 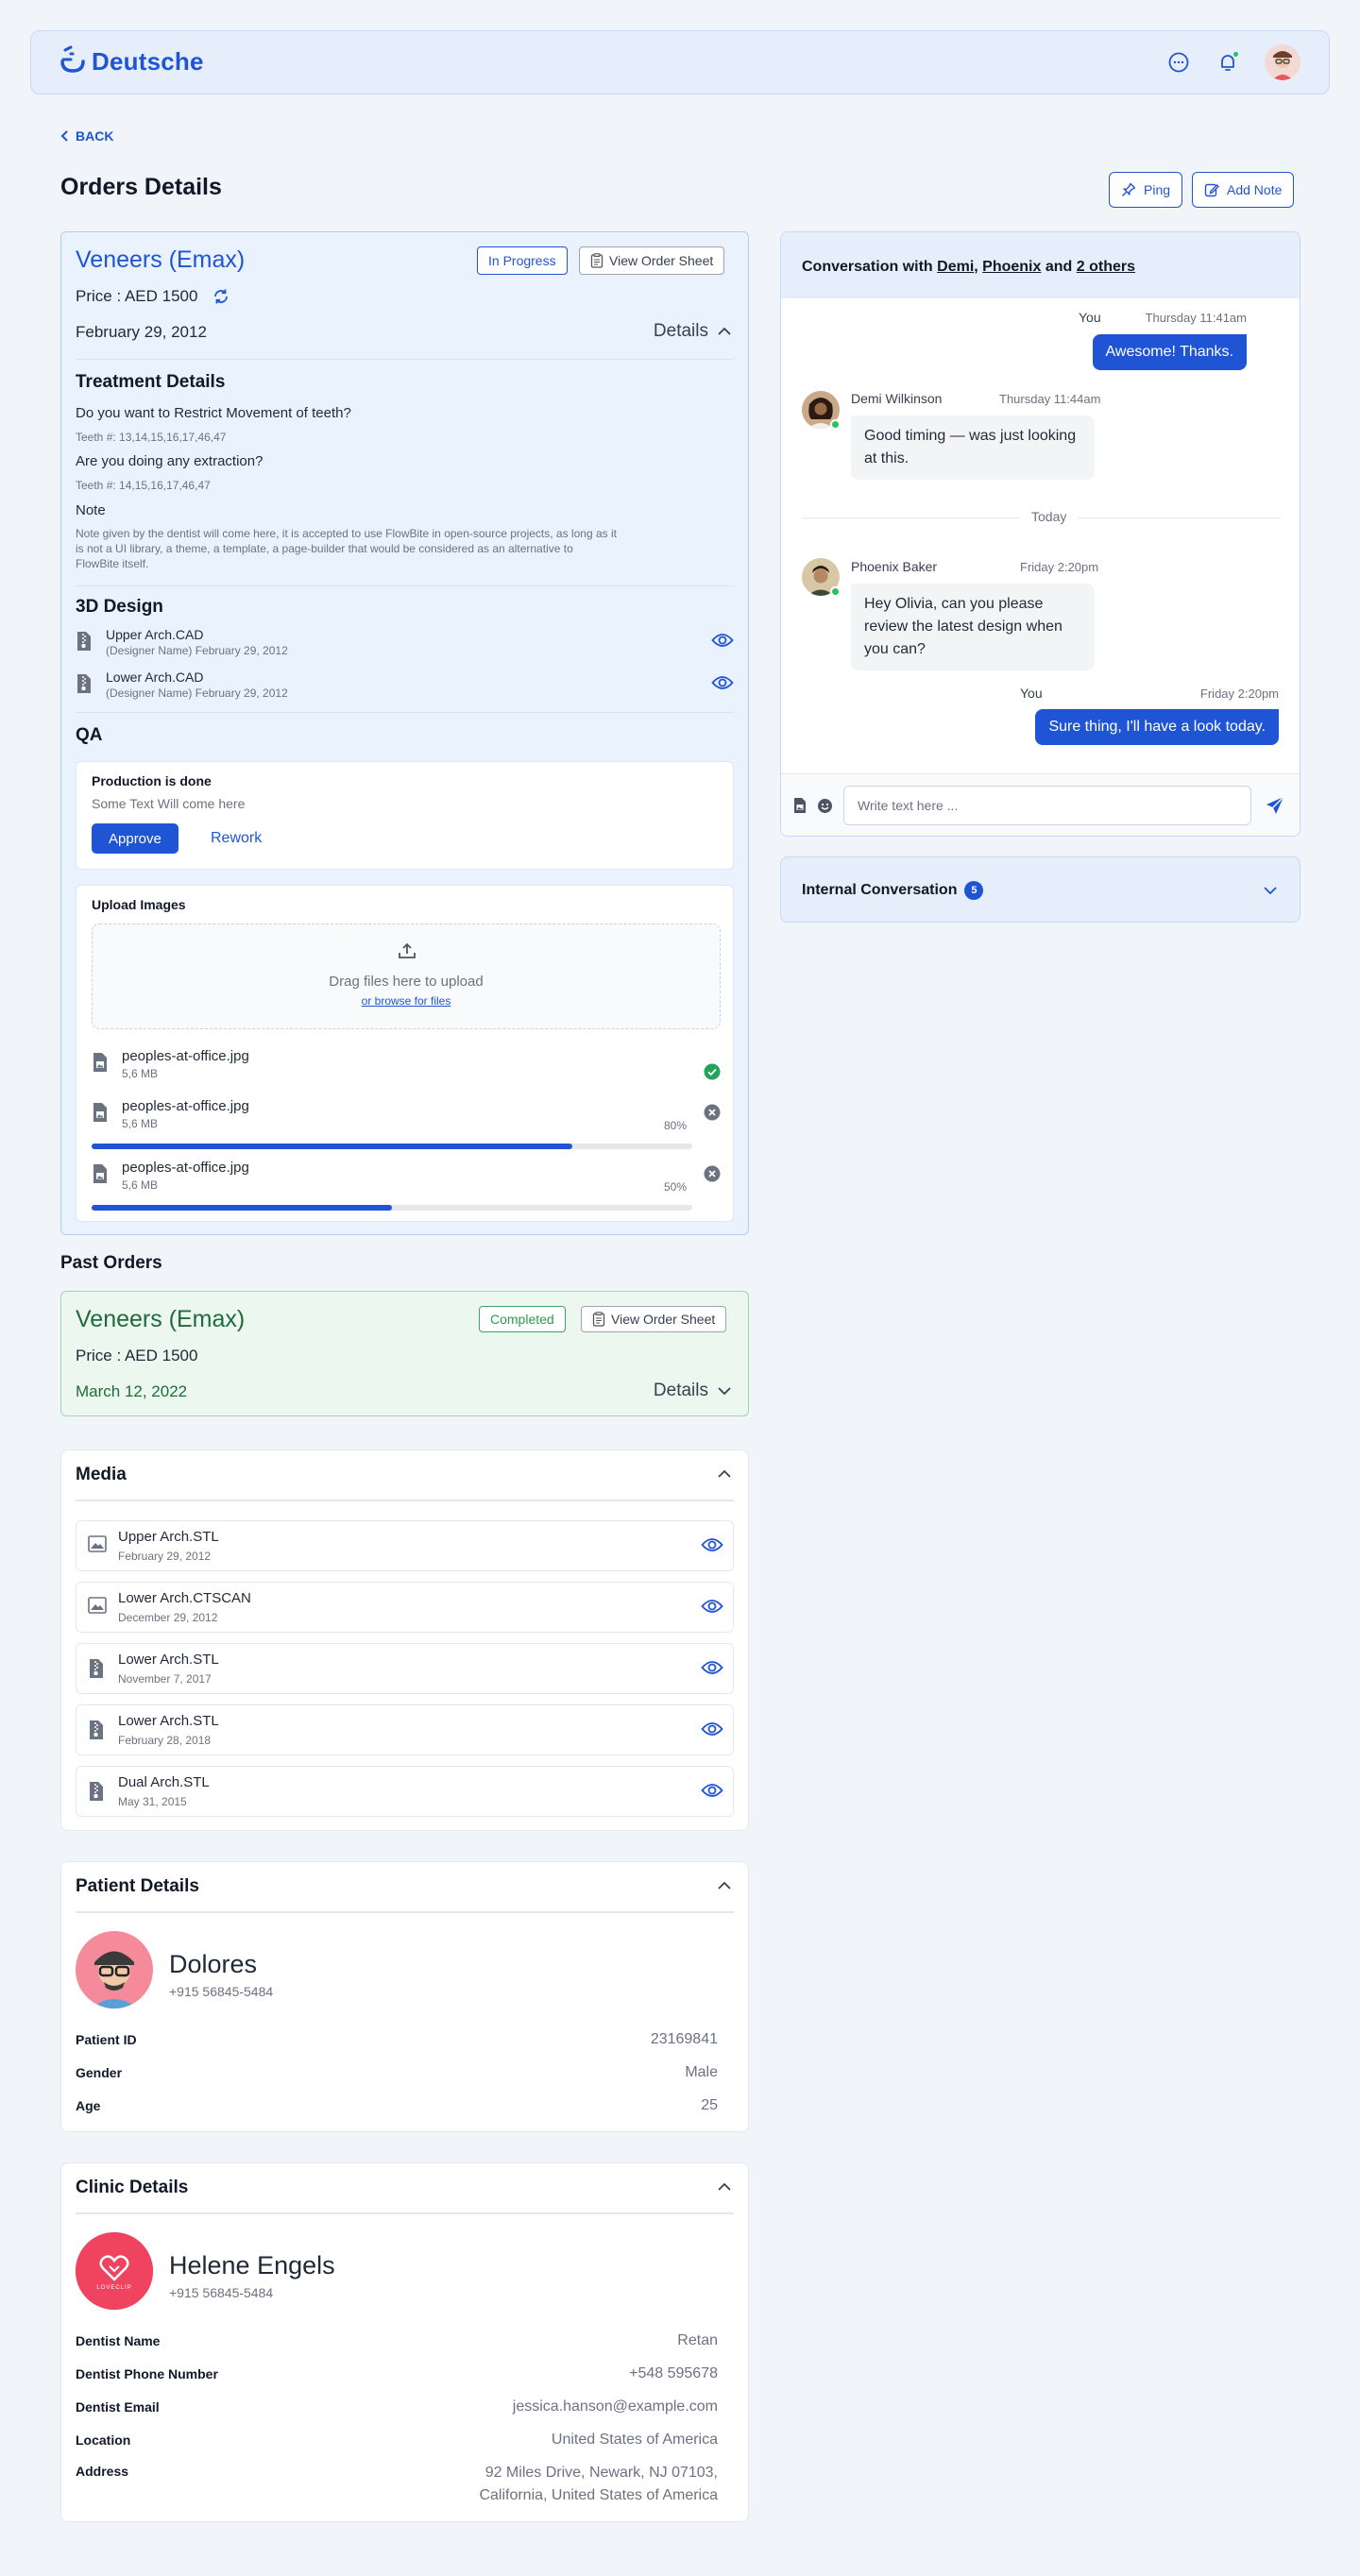 I want to click on media-item: Lower Arch.CTSCAN December 29, 2012, so click(x=405, y=1607).